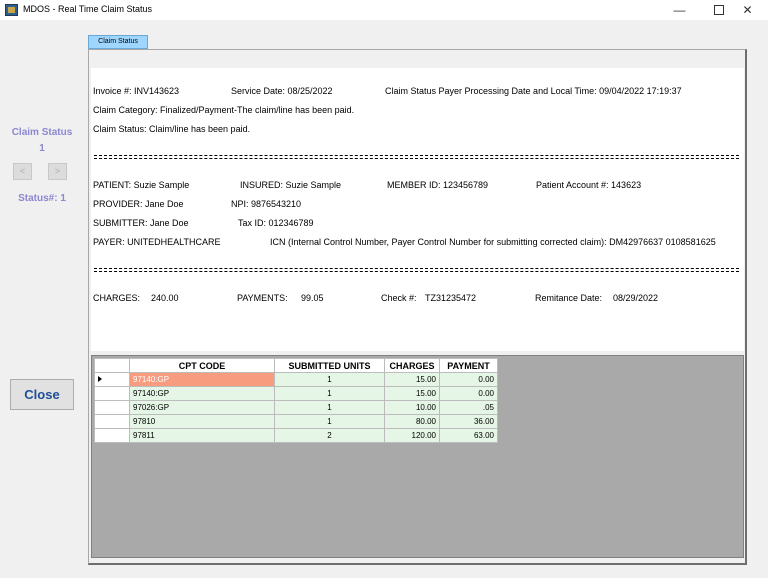 This screenshot has height=578, width=768. I want to click on close-icon: ✕, so click(747, 10).